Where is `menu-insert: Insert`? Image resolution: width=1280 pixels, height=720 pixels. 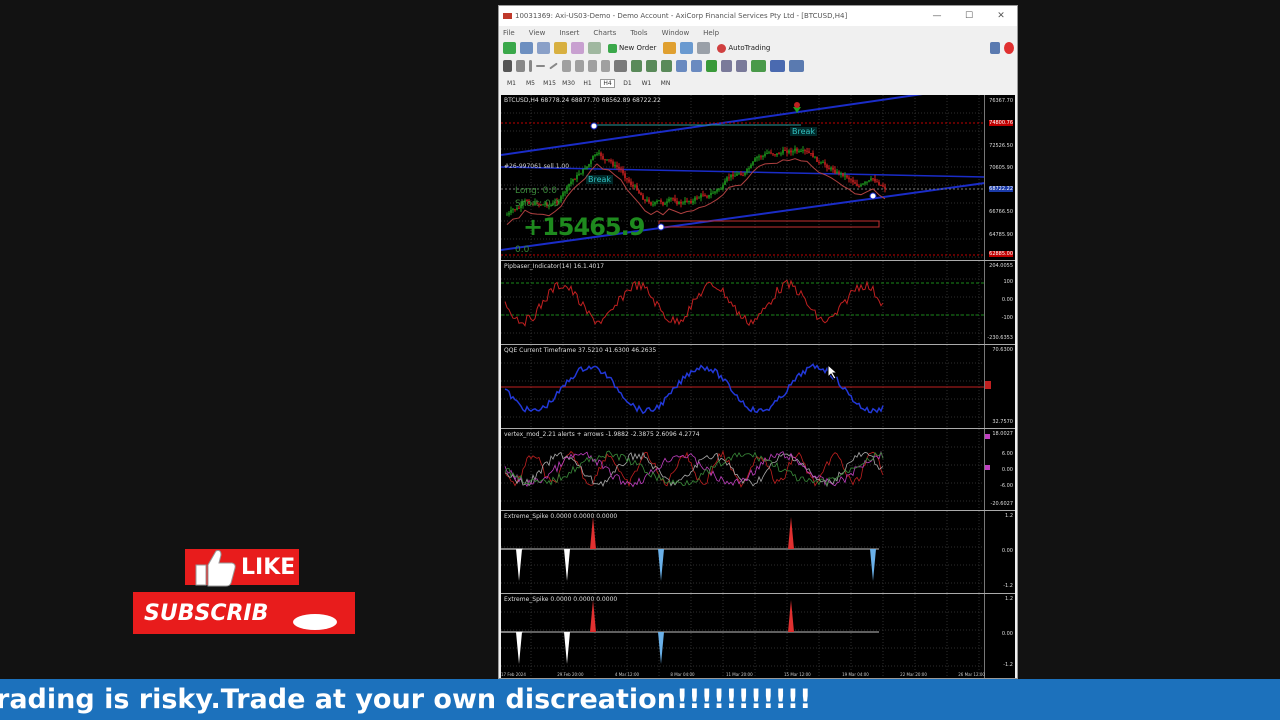 menu-insert: Insert is located at coordinates (569, 33).